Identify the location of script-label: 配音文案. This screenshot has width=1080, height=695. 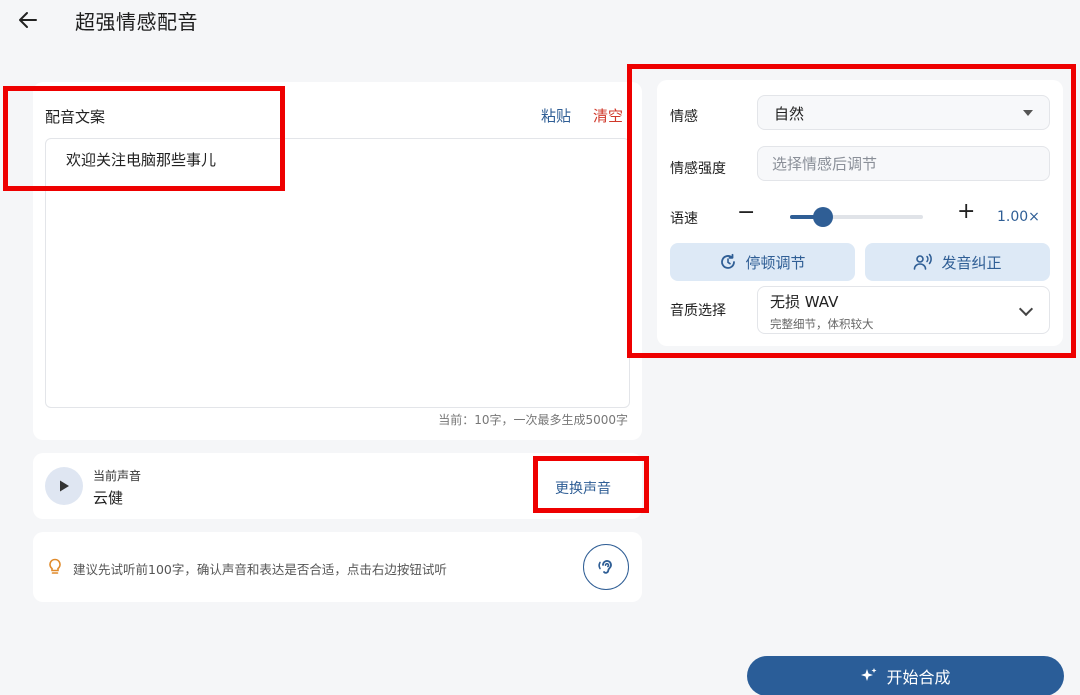
(75, 117).